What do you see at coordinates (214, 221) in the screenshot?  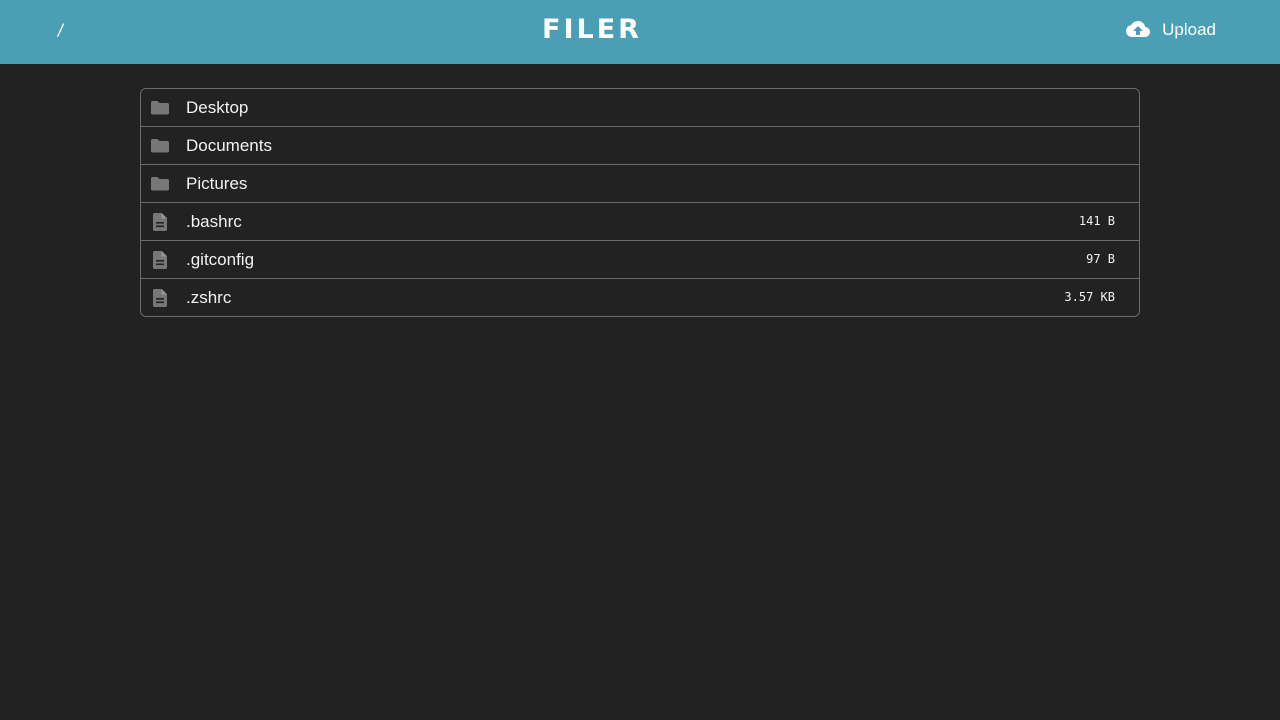 I see `file-name: .bashrc` at bounding box center [214, 221].